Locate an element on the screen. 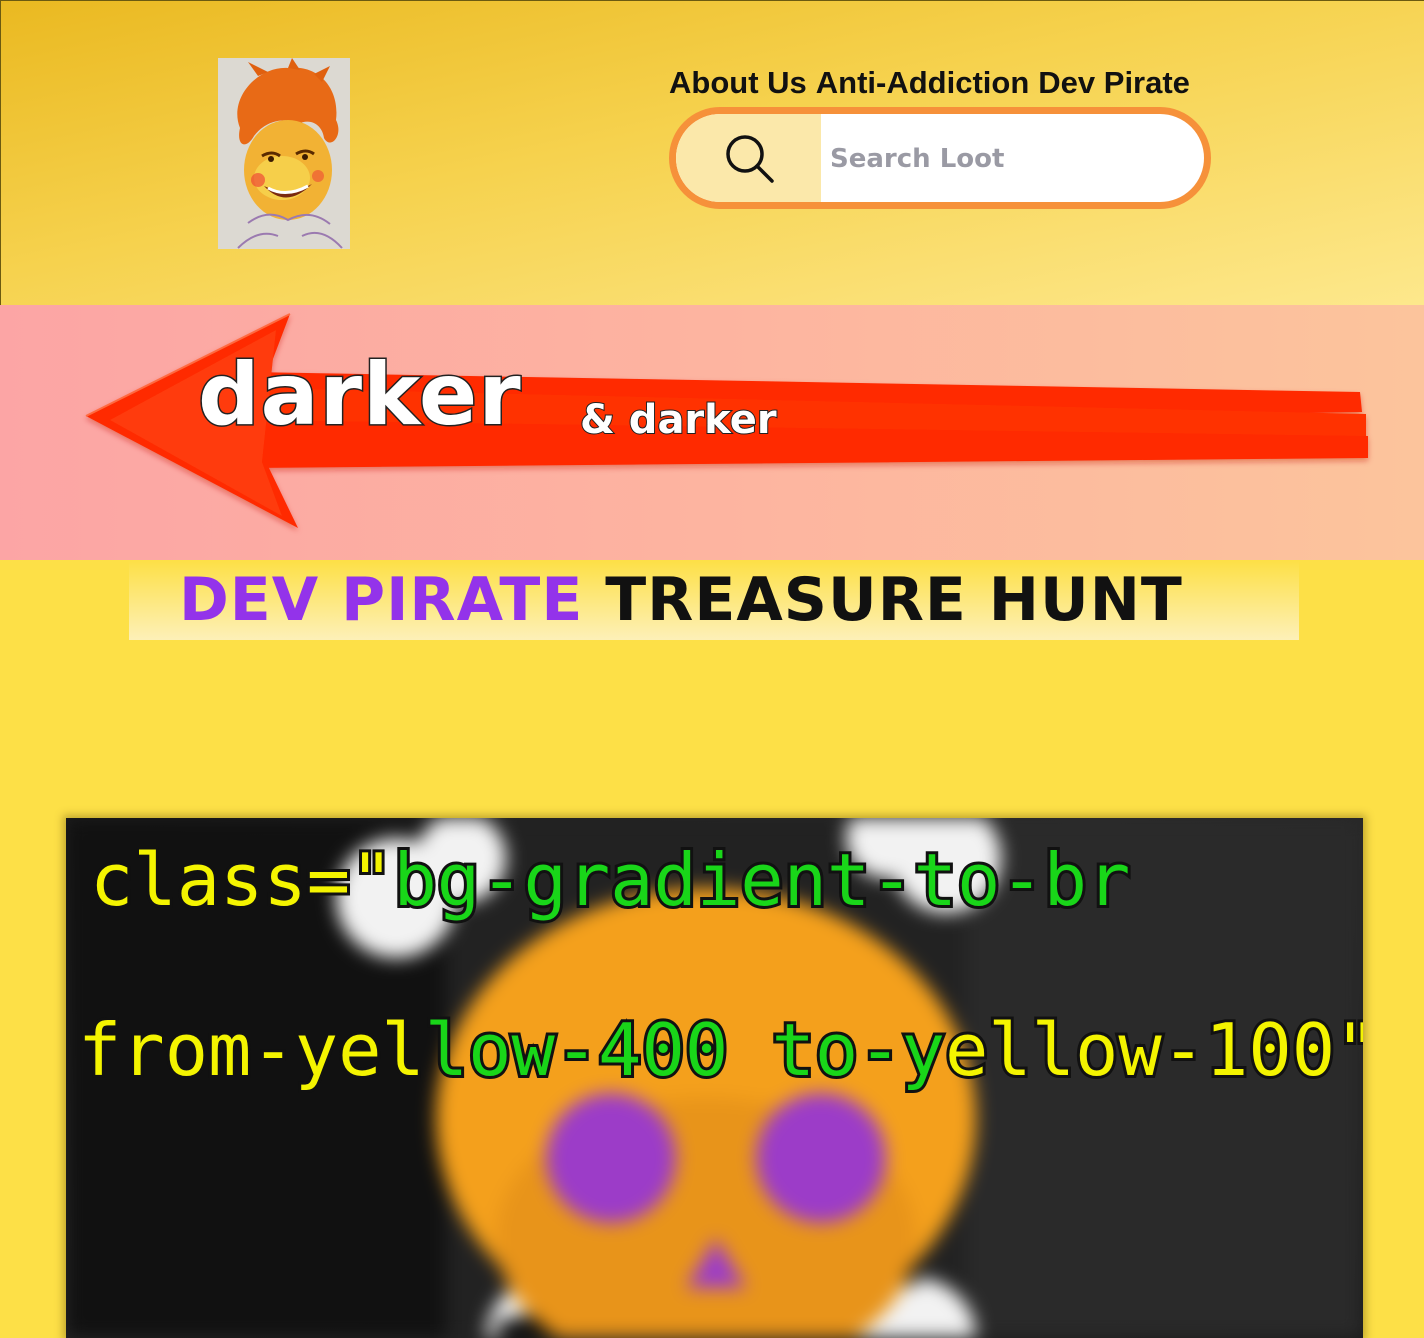 This screenshot has height=1338, width=1424. code-gradient-direction: bg-gradient-to-br is located at coordinates (761, 880).